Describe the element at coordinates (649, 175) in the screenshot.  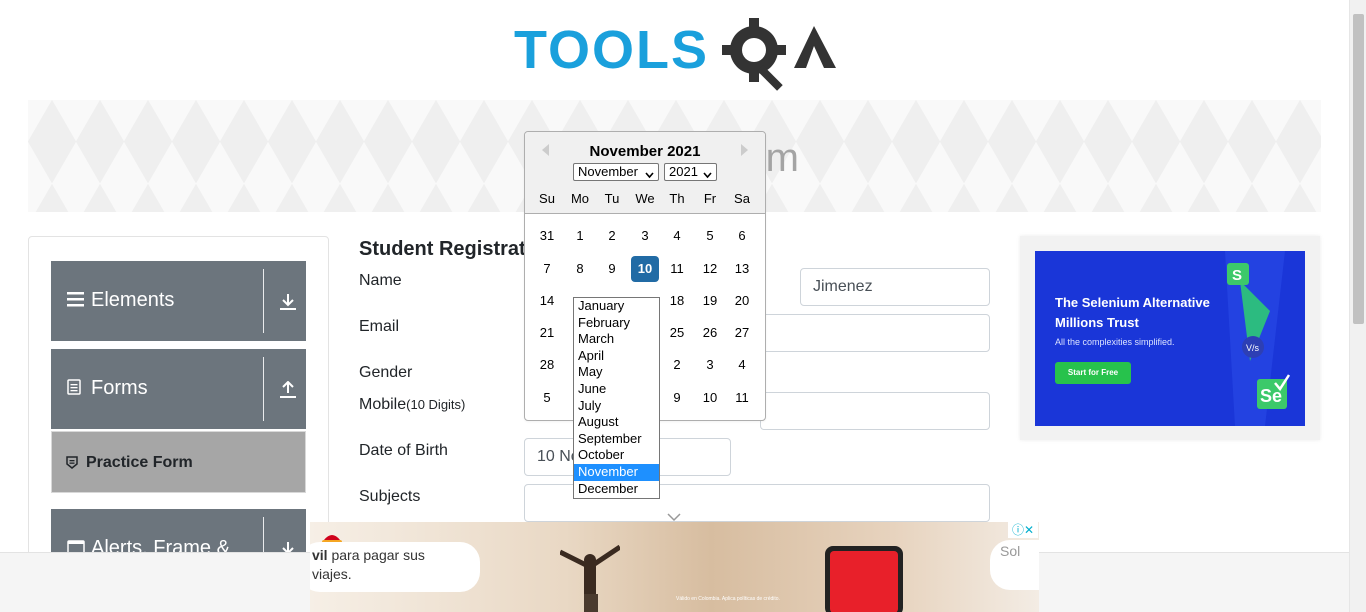
I see `chevron-down-icon` at that location.